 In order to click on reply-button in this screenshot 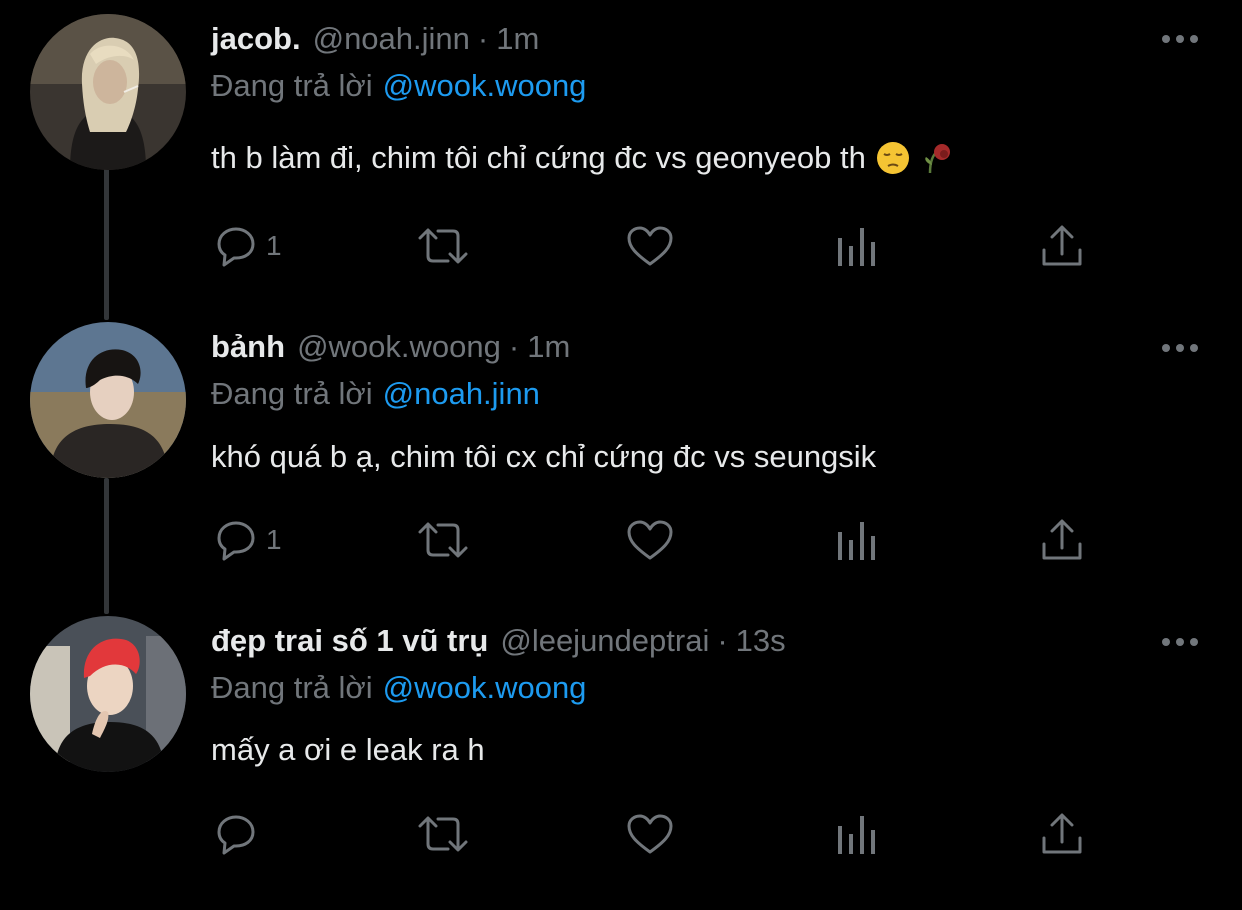, I will do `click(240, 834)`.